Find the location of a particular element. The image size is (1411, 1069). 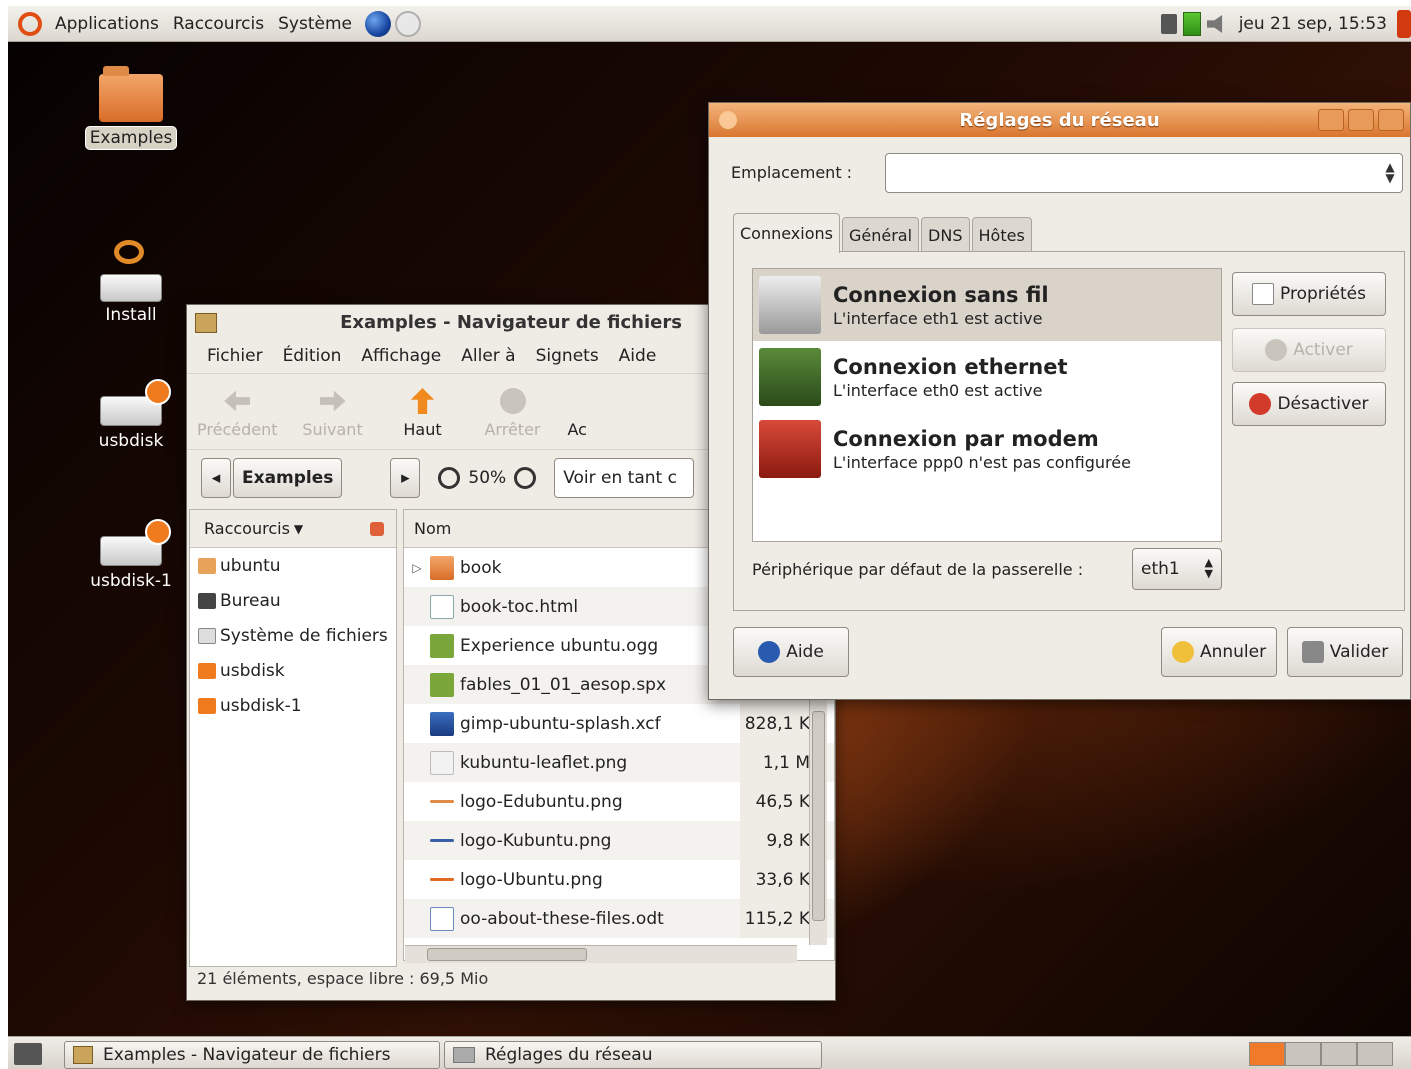

desktop-icon-install: Install is located at coordinates (131, 283).